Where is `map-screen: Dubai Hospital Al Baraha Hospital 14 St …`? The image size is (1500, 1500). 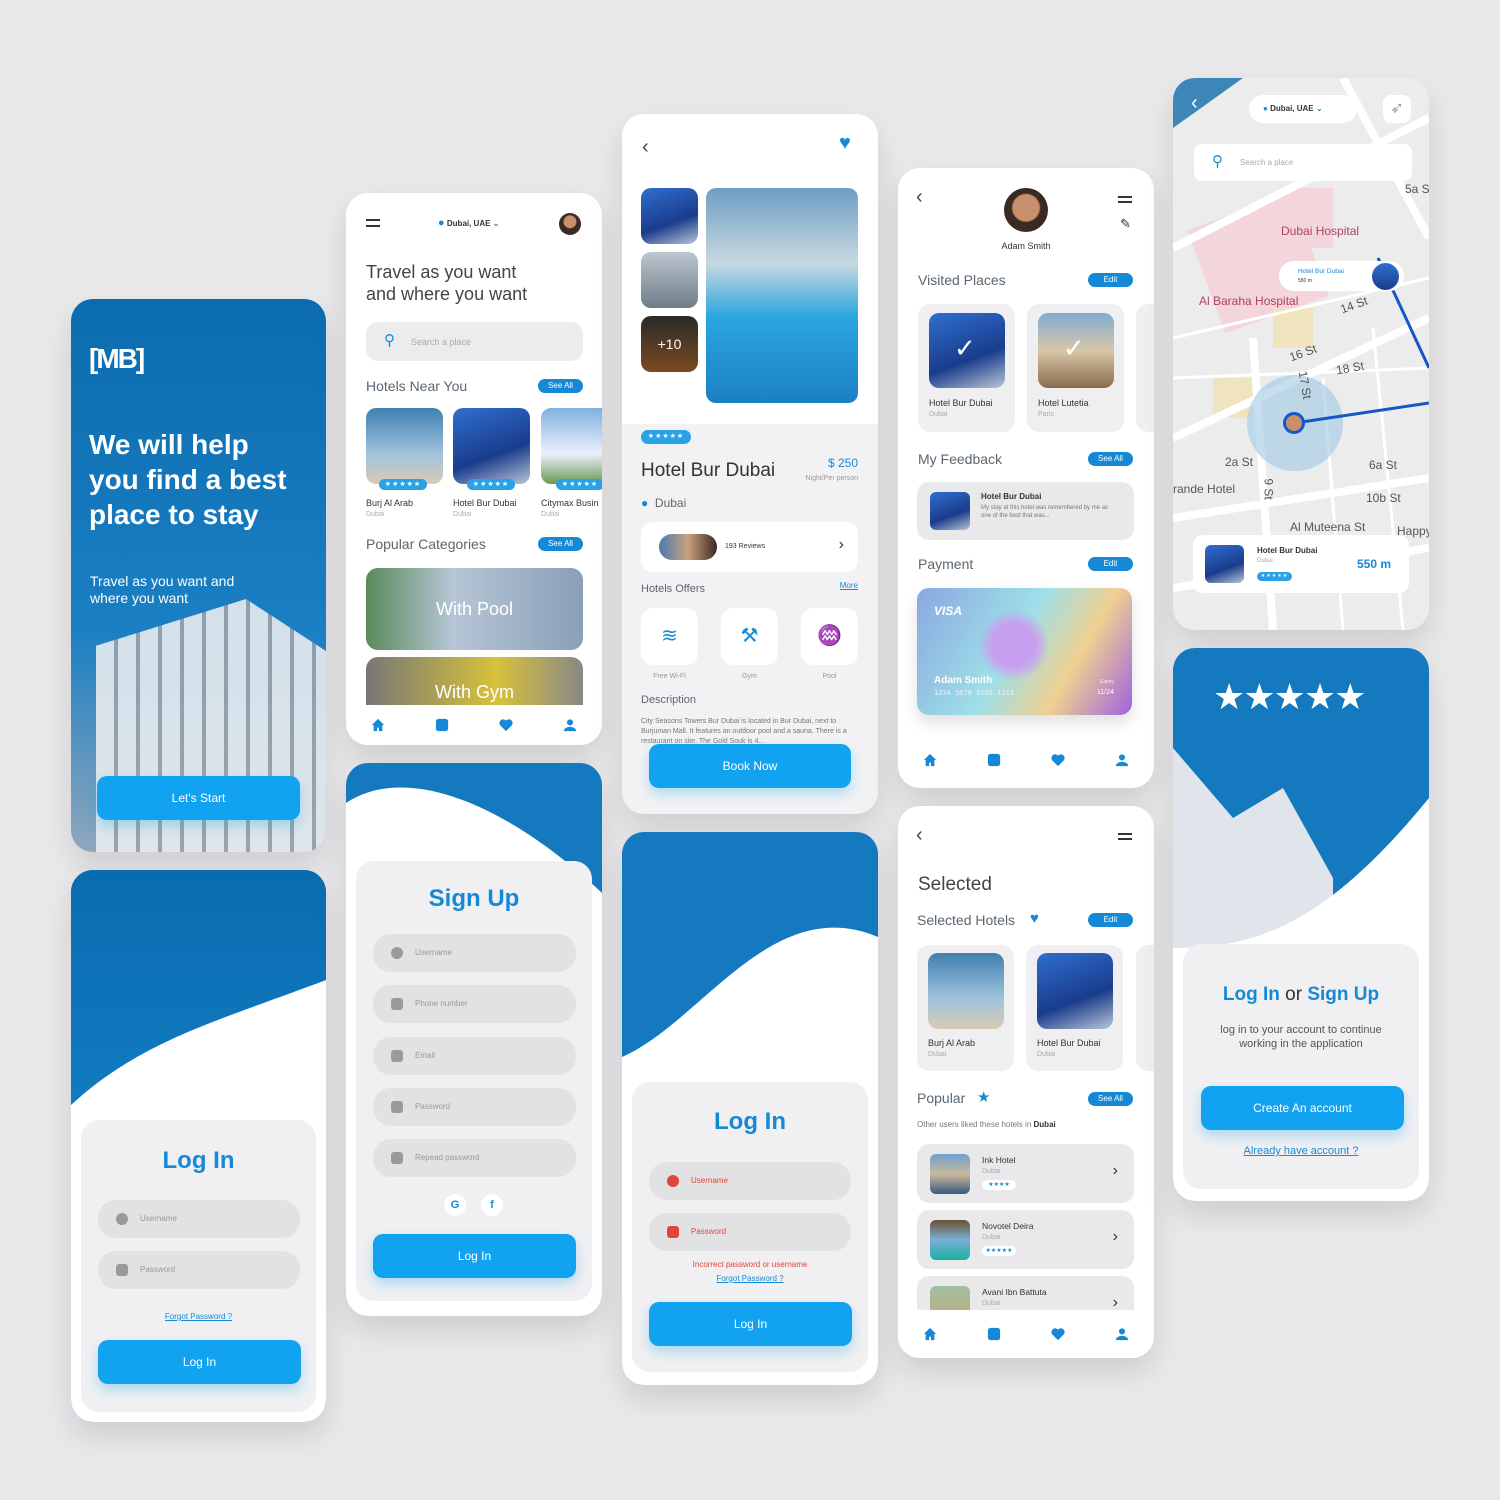 map-screen: Dubai Hospital Al Baraha Hospital 14 St … is located at coordinates (1301, 354).